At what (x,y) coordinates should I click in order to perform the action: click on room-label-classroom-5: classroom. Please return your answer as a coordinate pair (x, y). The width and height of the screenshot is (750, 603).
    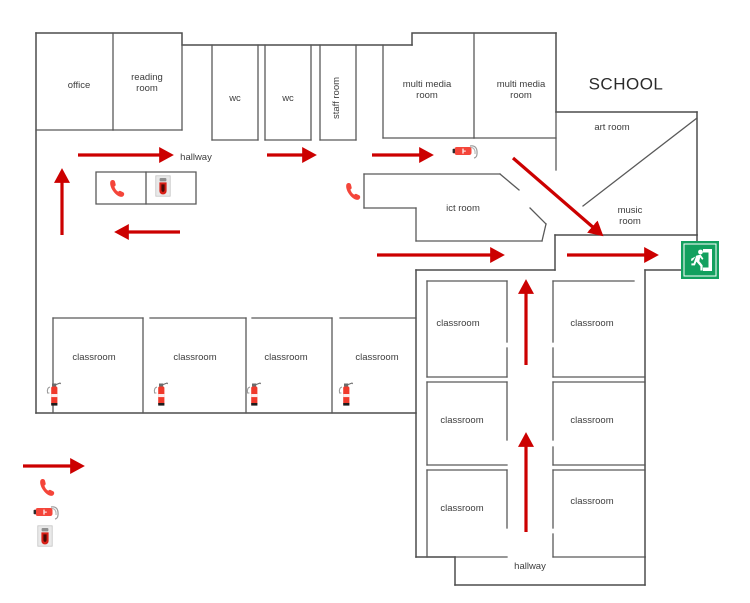
    Looking at the image, I should click on (457, 323).